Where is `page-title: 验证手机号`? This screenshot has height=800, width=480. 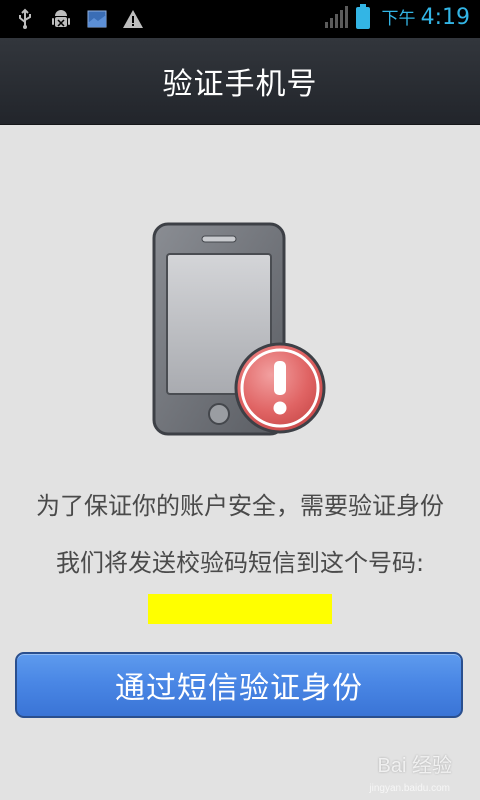 page-title: 验证手机号 is located at coordinates (240, 84).